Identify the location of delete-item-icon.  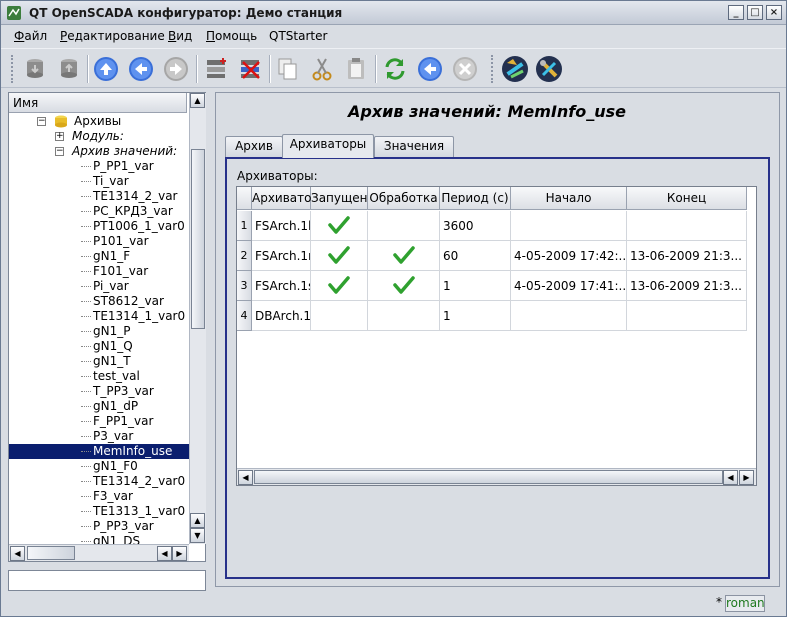
(250, 69).